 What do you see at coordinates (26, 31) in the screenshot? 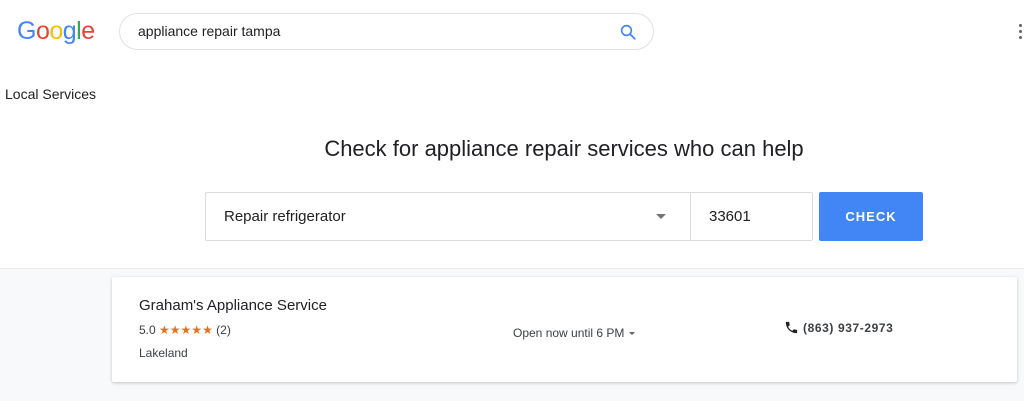
I see `logo-letter: G` at bounding box center [26, 31].